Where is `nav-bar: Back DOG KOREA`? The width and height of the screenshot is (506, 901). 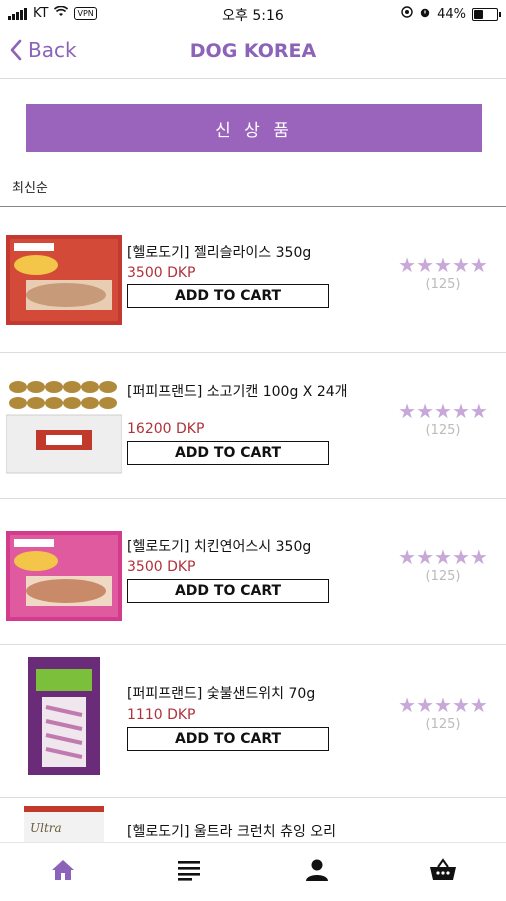 nav-bar: Back DOG KOREA is located at coordinates (253, 53).